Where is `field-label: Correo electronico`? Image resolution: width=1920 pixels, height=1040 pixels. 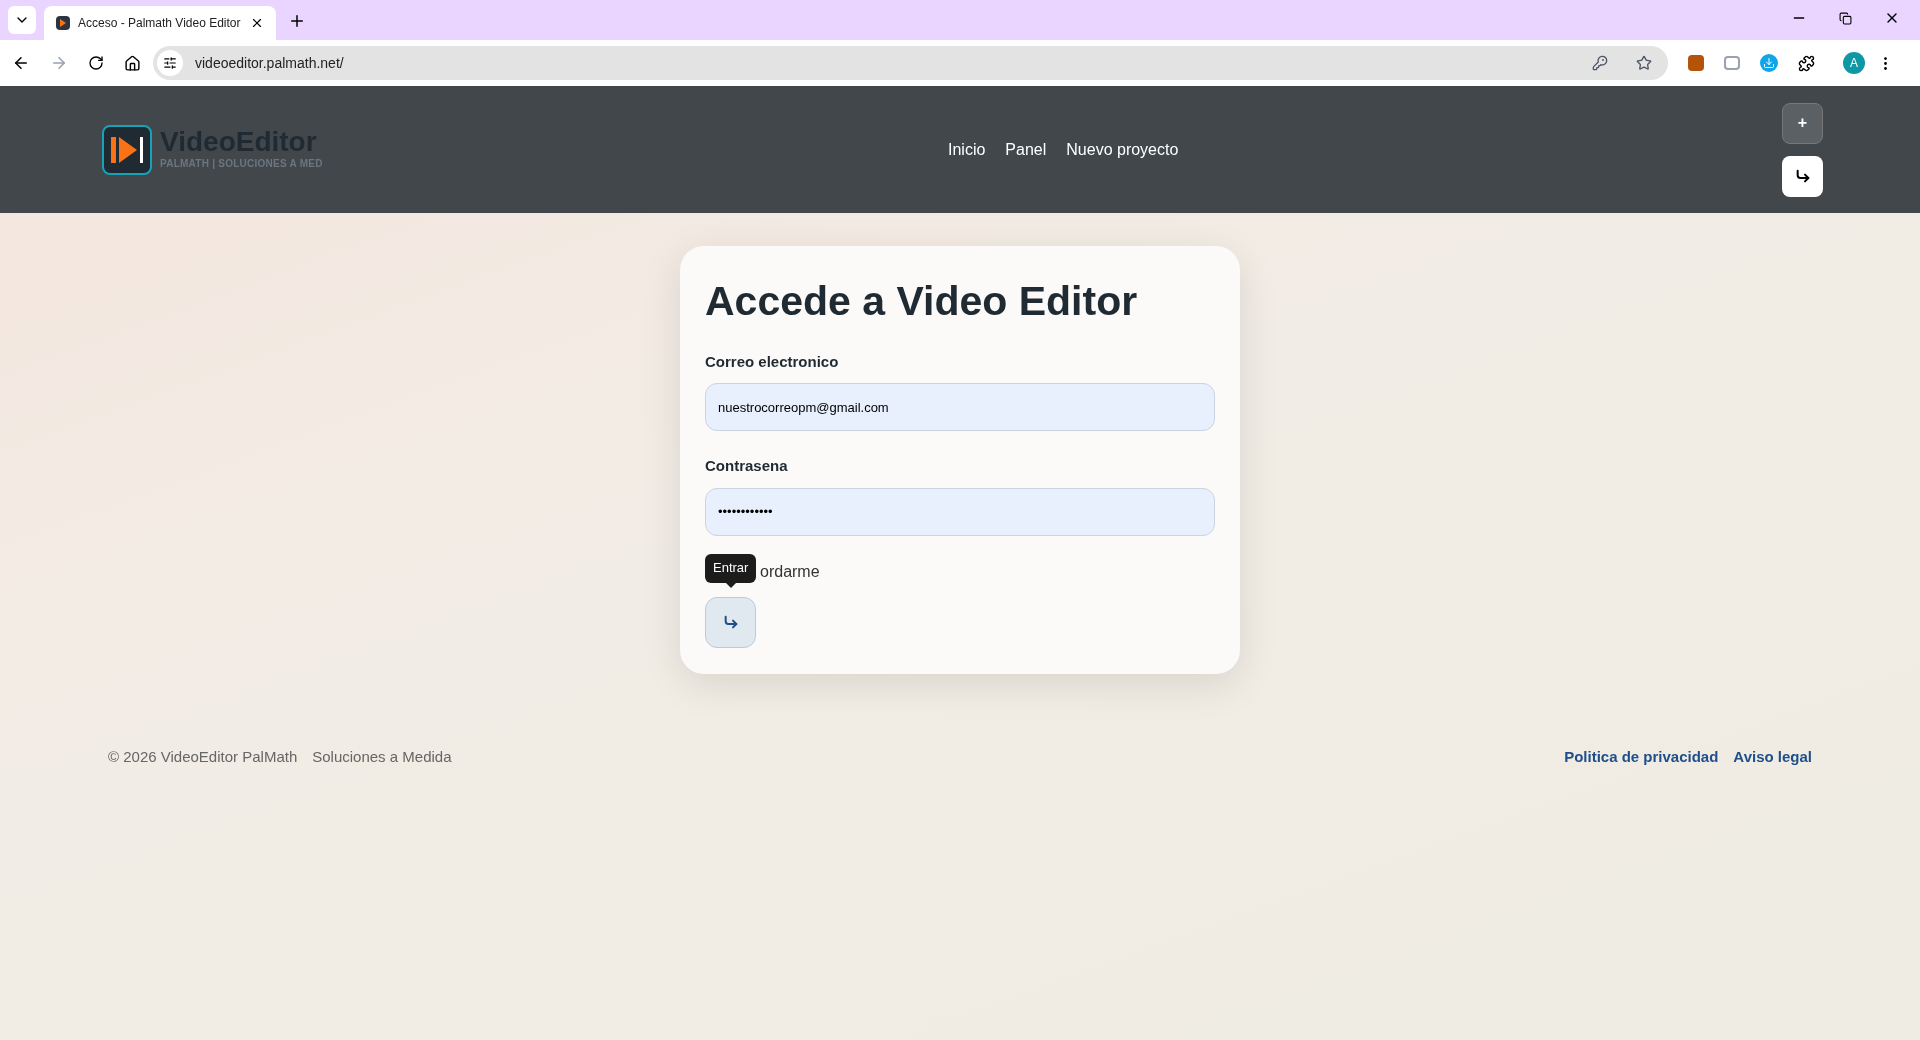
field-label: Correo electronico is located at coordinates (772, 361).